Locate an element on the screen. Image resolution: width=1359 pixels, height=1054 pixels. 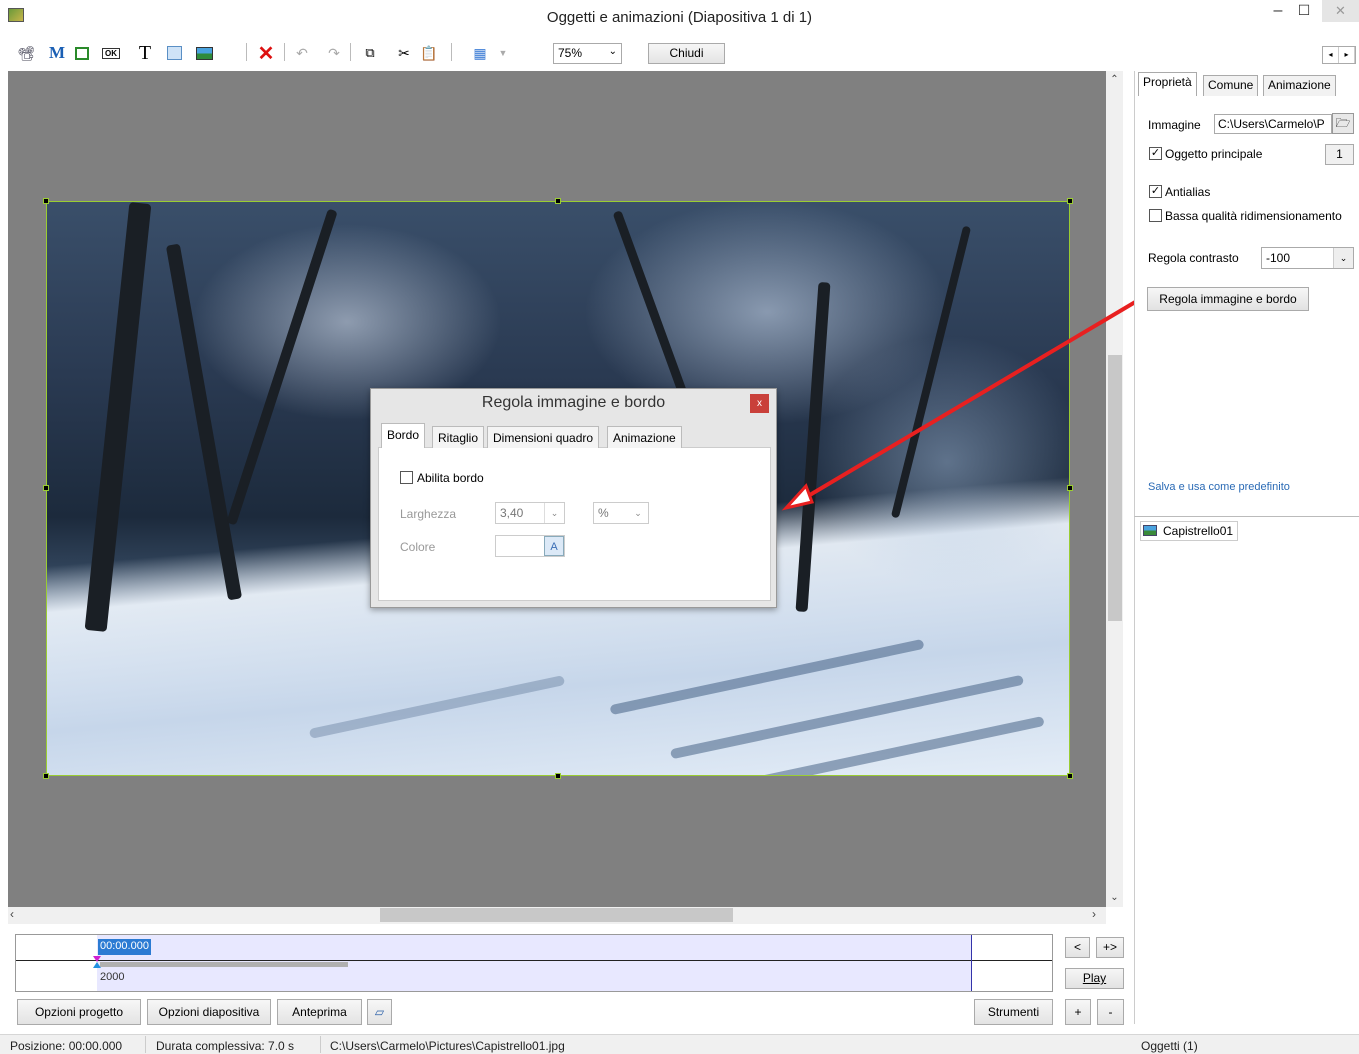
screen-icon: ▱ is located at coordinates (379, 1012).